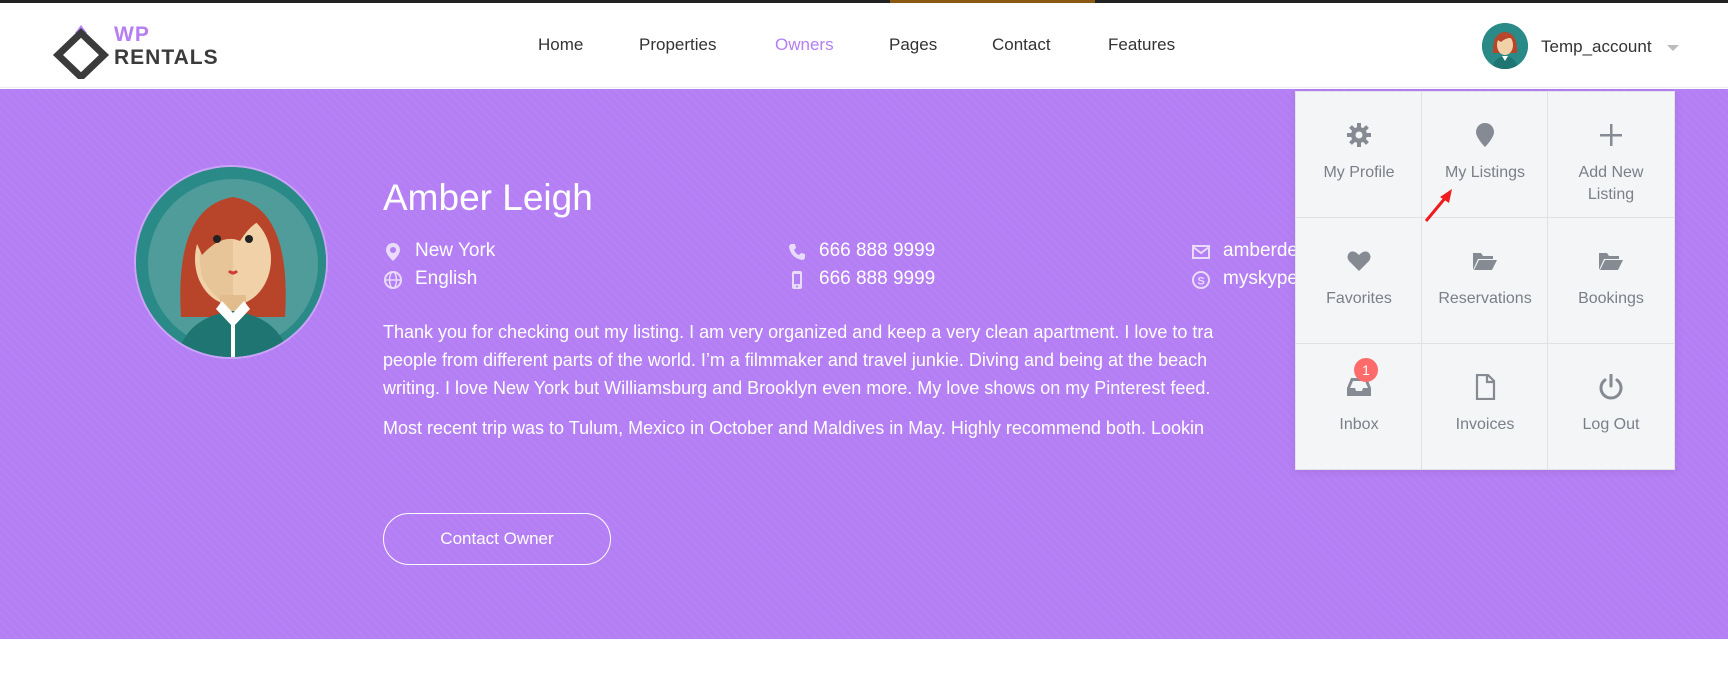 This screenshot has height=698, width=1728. I want to click on menu-reservations: Reservations, so click(1485, 281).